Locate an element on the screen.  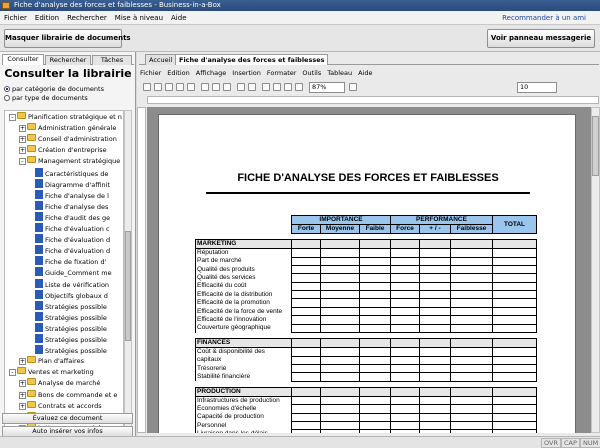
tree-folder-item: - Planification stratégique et n is located at coordinates (65, 117).